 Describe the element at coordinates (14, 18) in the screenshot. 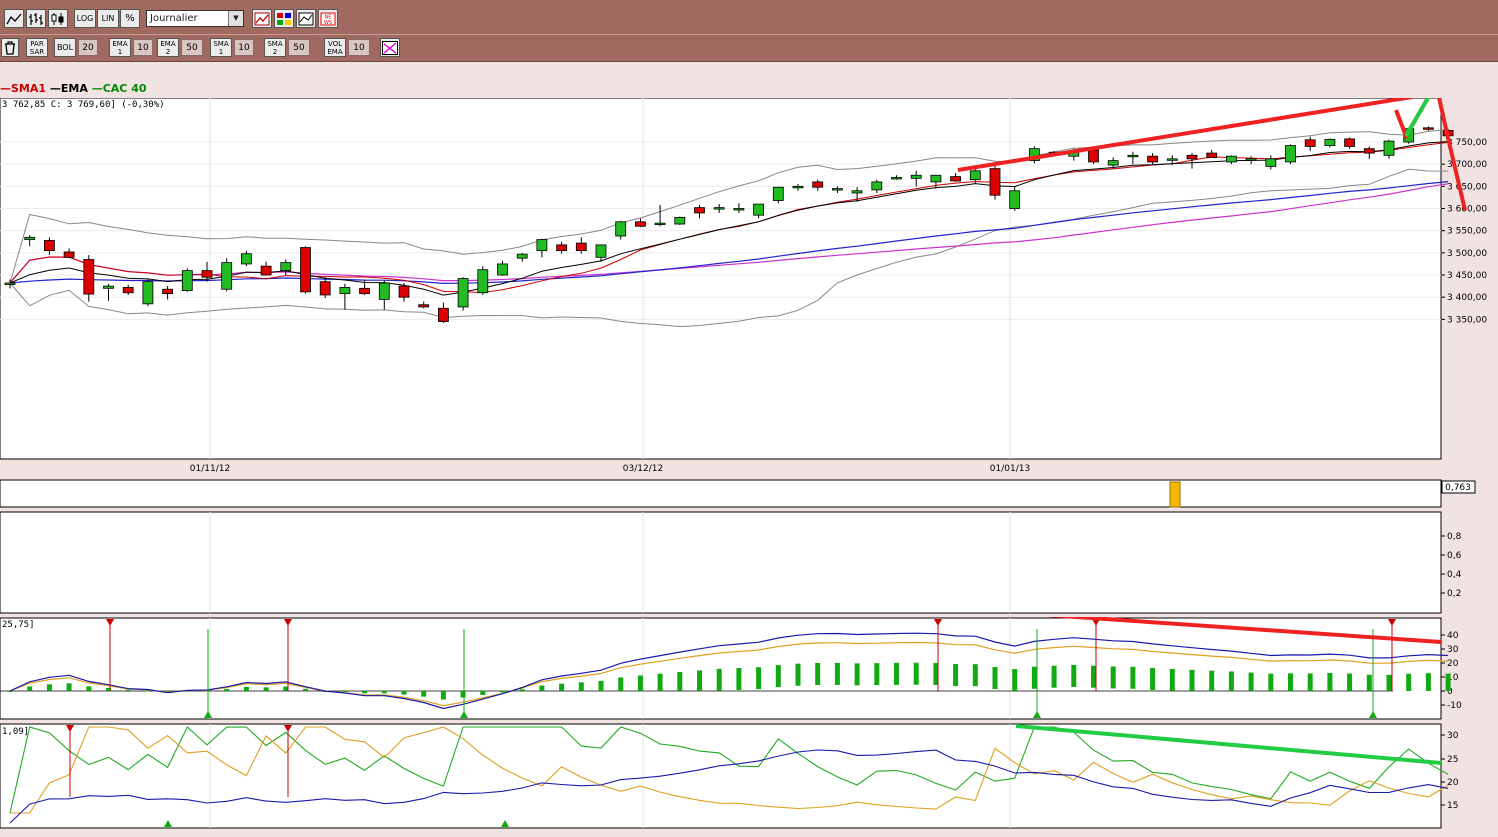

I see `line-chart-button` at that location.